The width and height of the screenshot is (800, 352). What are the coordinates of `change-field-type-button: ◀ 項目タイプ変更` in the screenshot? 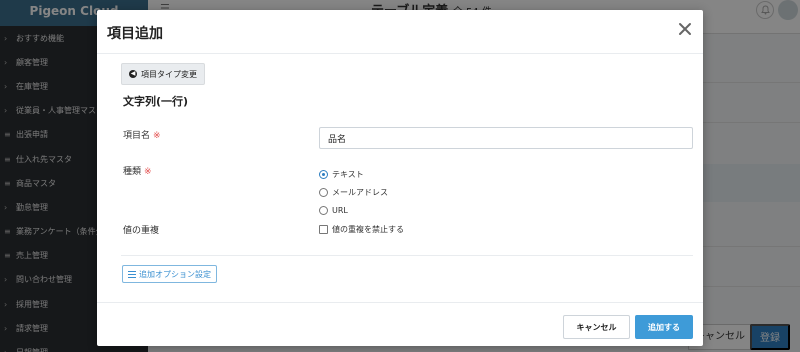 It's located at (163, 74).